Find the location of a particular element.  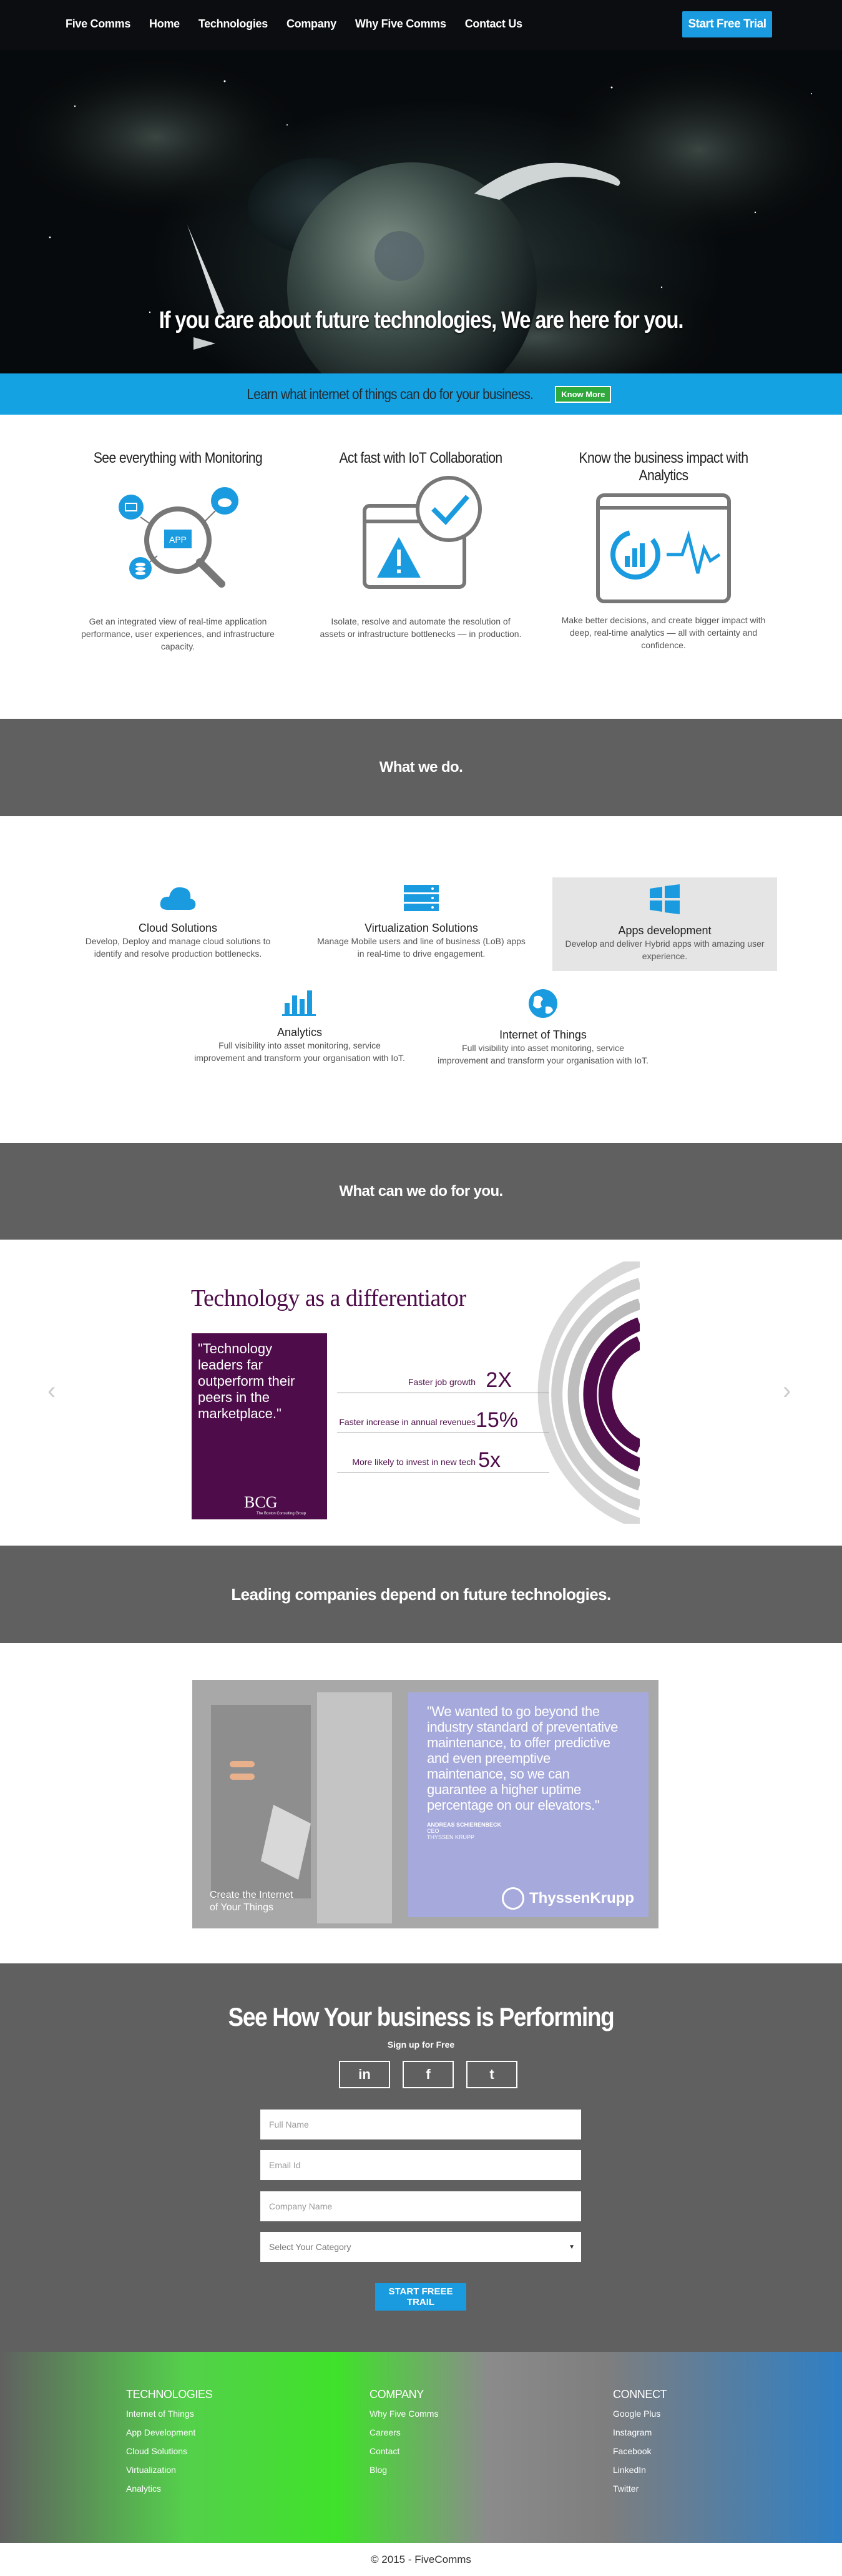

collaboration-icon is located at coordinates (422, 533).